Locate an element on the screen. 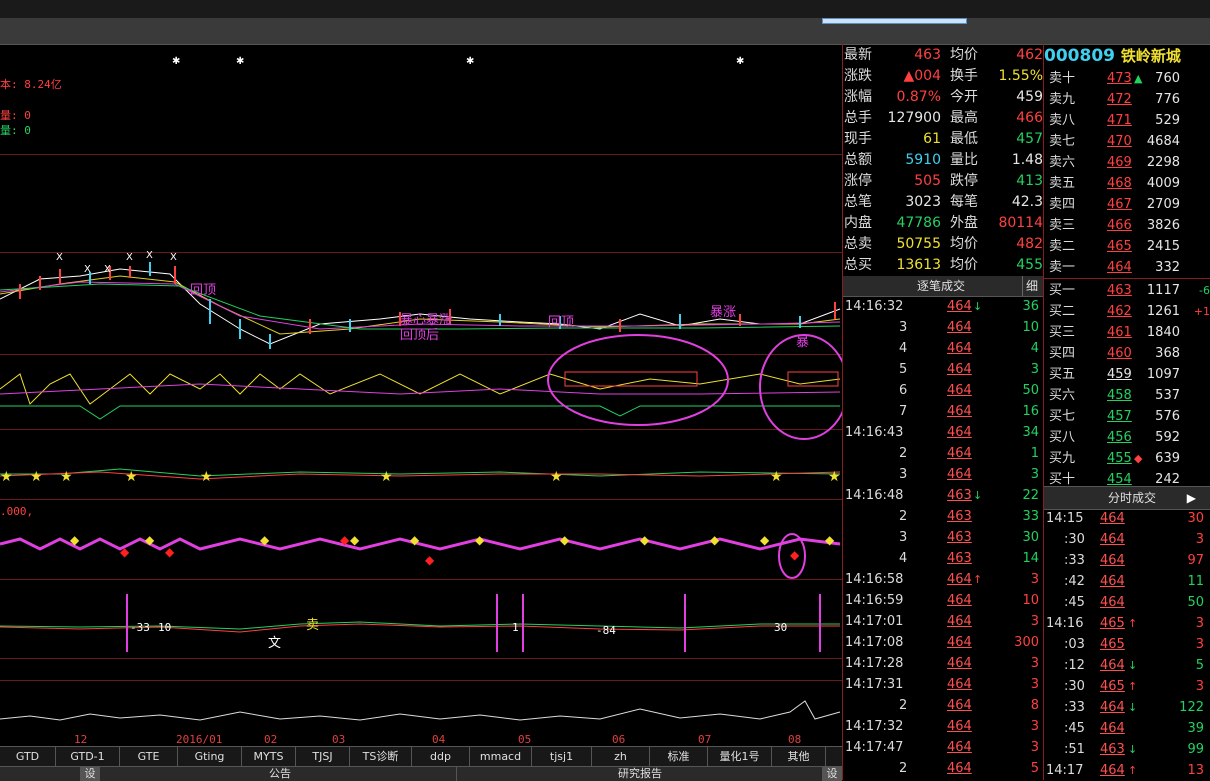 The width and height of the screenshot is (1210, 781). orderbook-row: 卖六 469 2298 is located at coordinates (1127, 162).